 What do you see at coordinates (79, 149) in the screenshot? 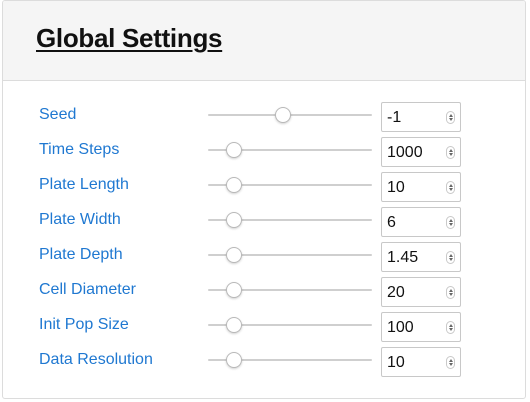
I see `setting-label: Time Steps` at bounding box center [79, 149].